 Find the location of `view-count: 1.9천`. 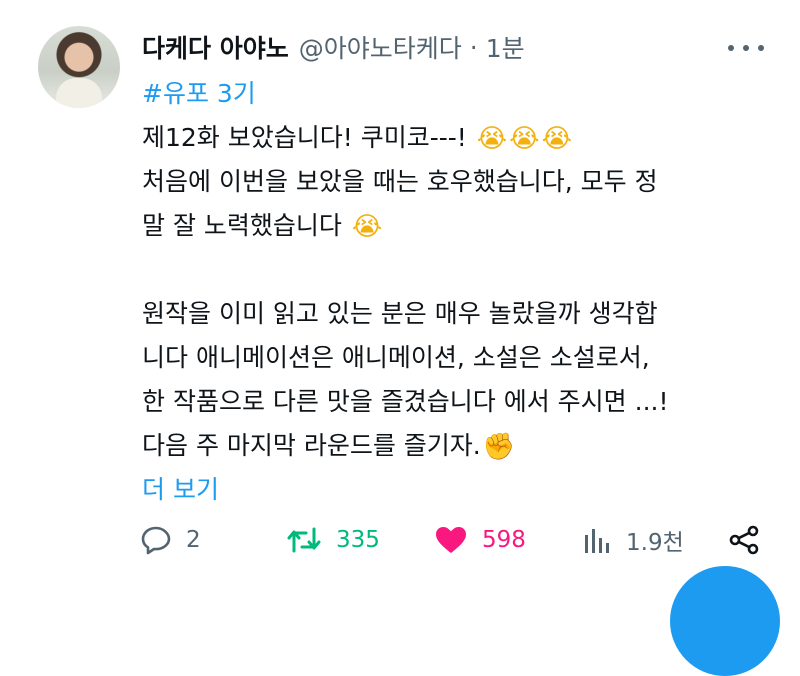

view-count: 1.9천 is located at coordinates (655, 543).